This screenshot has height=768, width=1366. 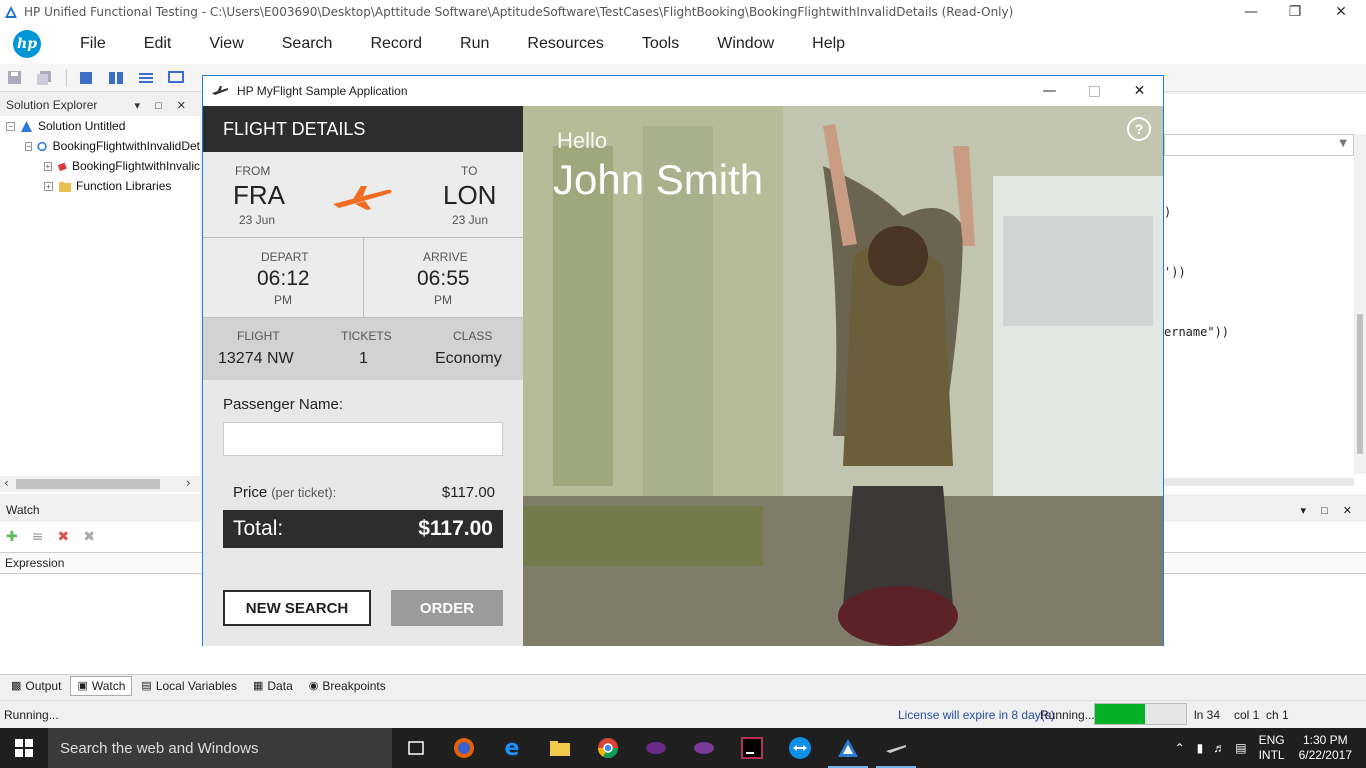 I want to click on menu-run: Run, so click(x=474, y=44).